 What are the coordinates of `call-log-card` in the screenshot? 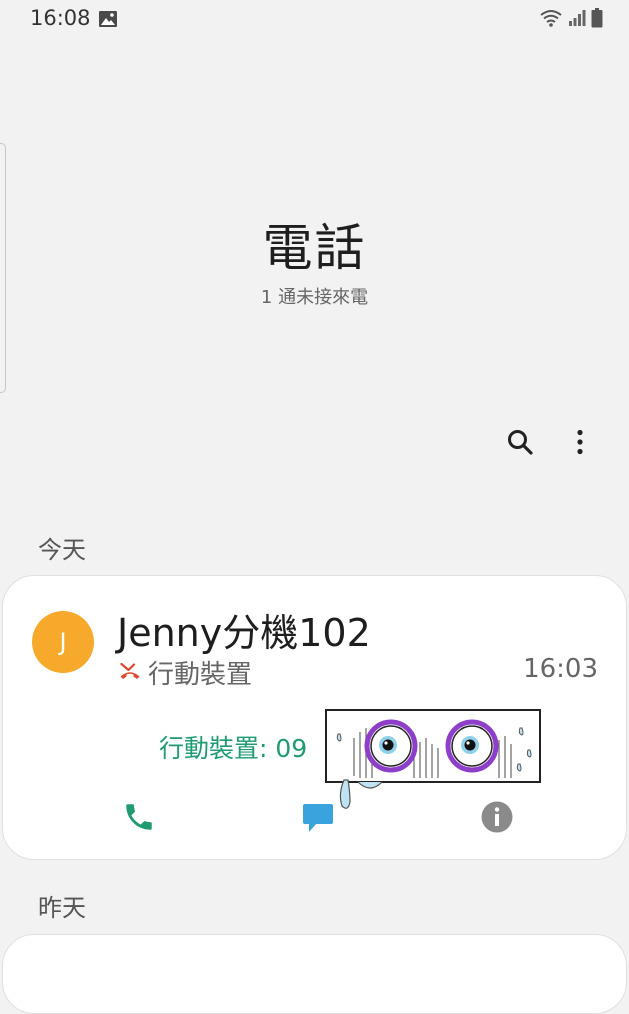 It's located at (314, 974).